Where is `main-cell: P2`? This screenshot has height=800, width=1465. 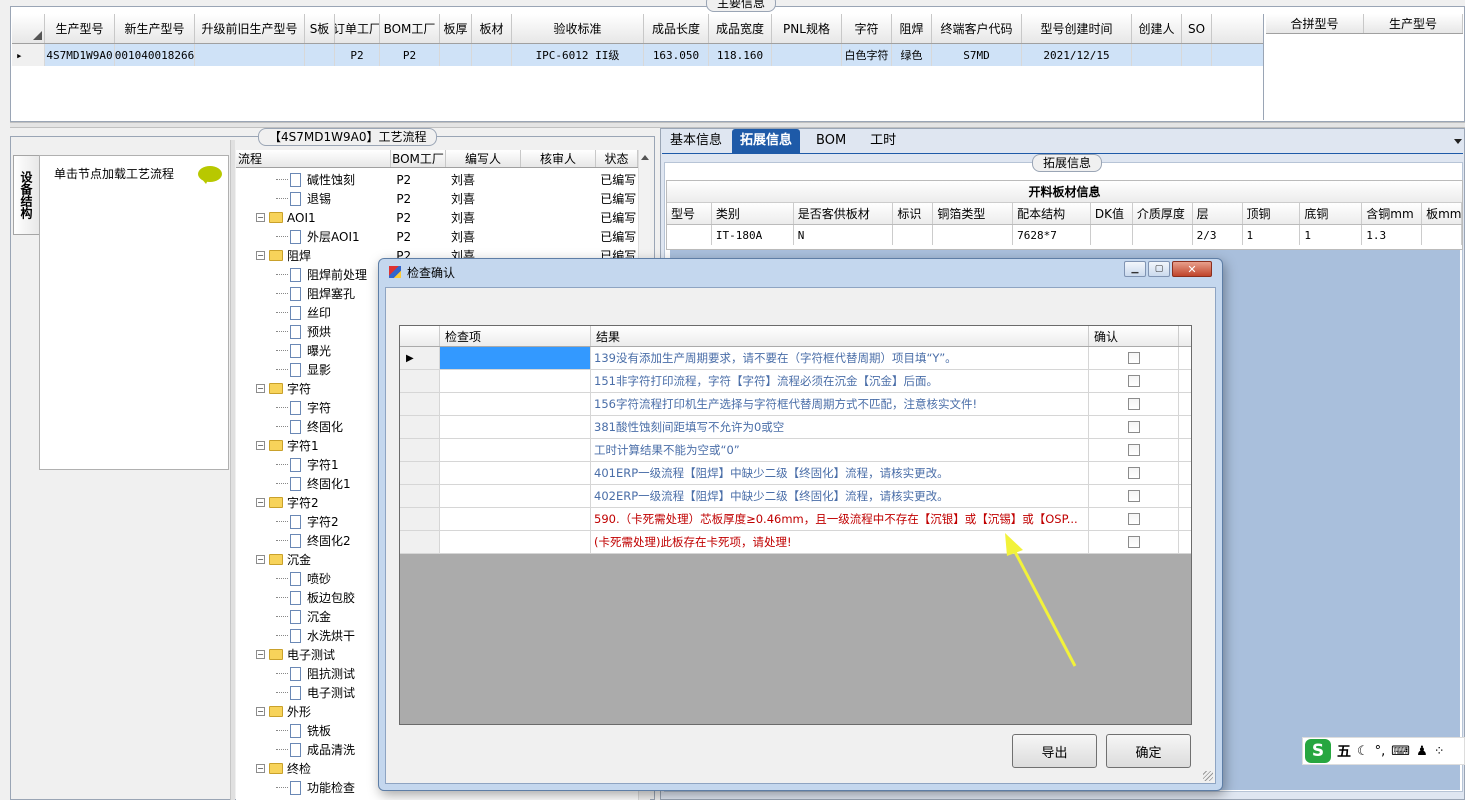 main-cell: P2 is located at coordinates (357, 55).